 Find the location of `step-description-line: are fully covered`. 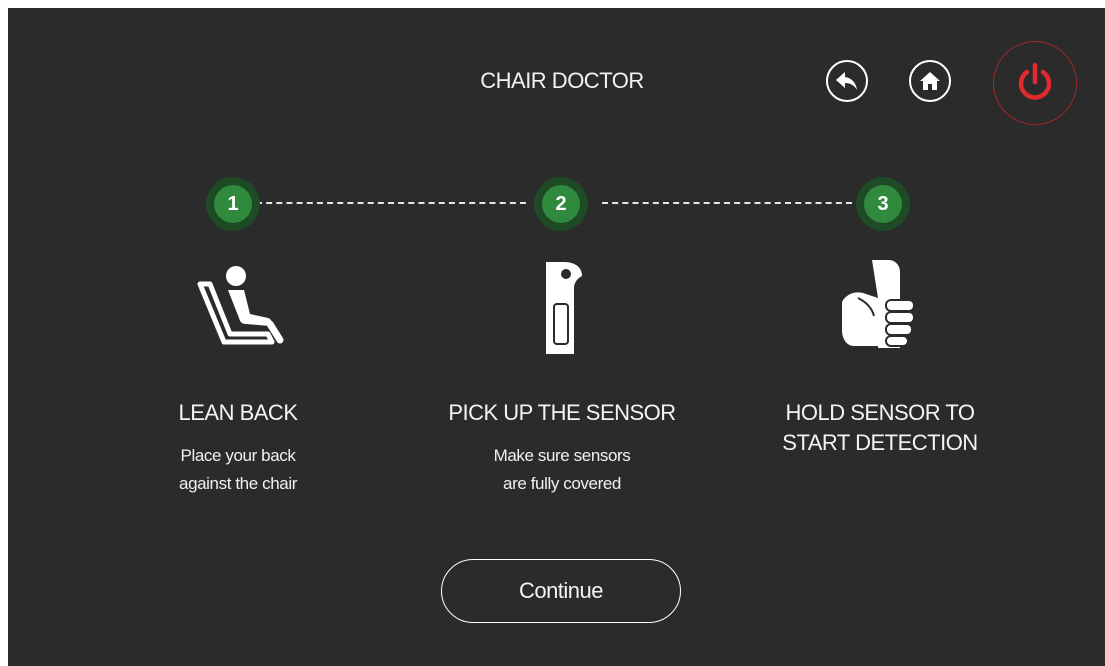

step-description-line: are fully covered is located at coordinates (562, 483).